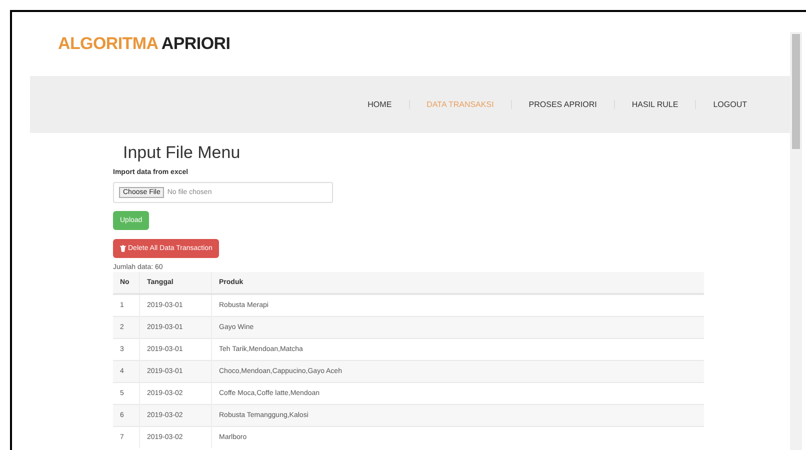  Describe the element at coordinates (562, 104) in the screenshot. I see `nav-link: PROSES APRIORI` at that location.